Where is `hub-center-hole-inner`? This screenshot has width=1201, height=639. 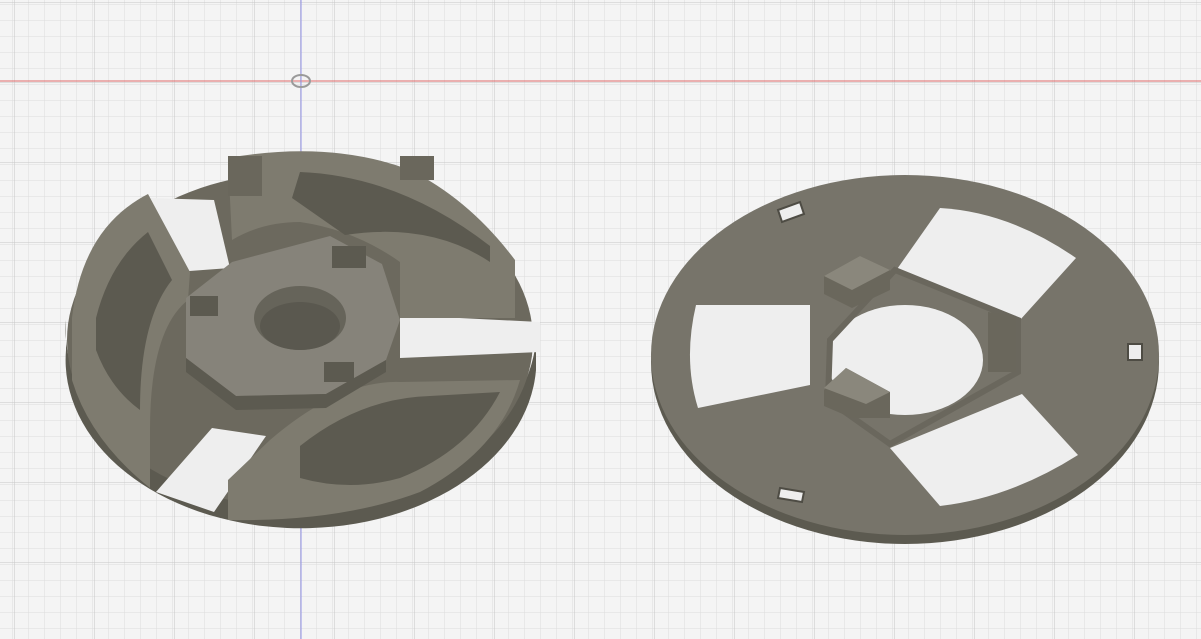
hub-center-hole-inner is located at coordinates (300, 326).